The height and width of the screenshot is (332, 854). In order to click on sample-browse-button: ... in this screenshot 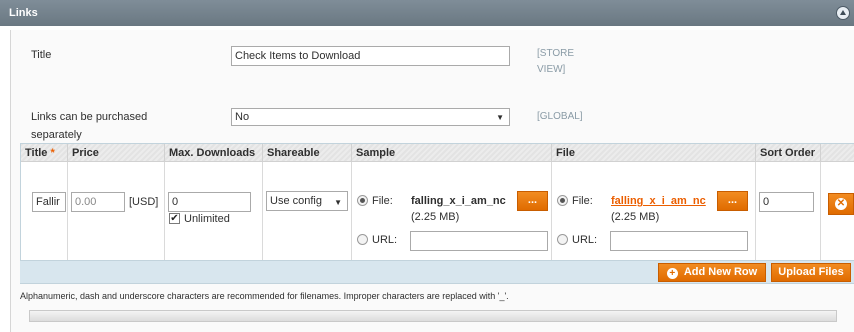, I will do `click(532, 201)`.